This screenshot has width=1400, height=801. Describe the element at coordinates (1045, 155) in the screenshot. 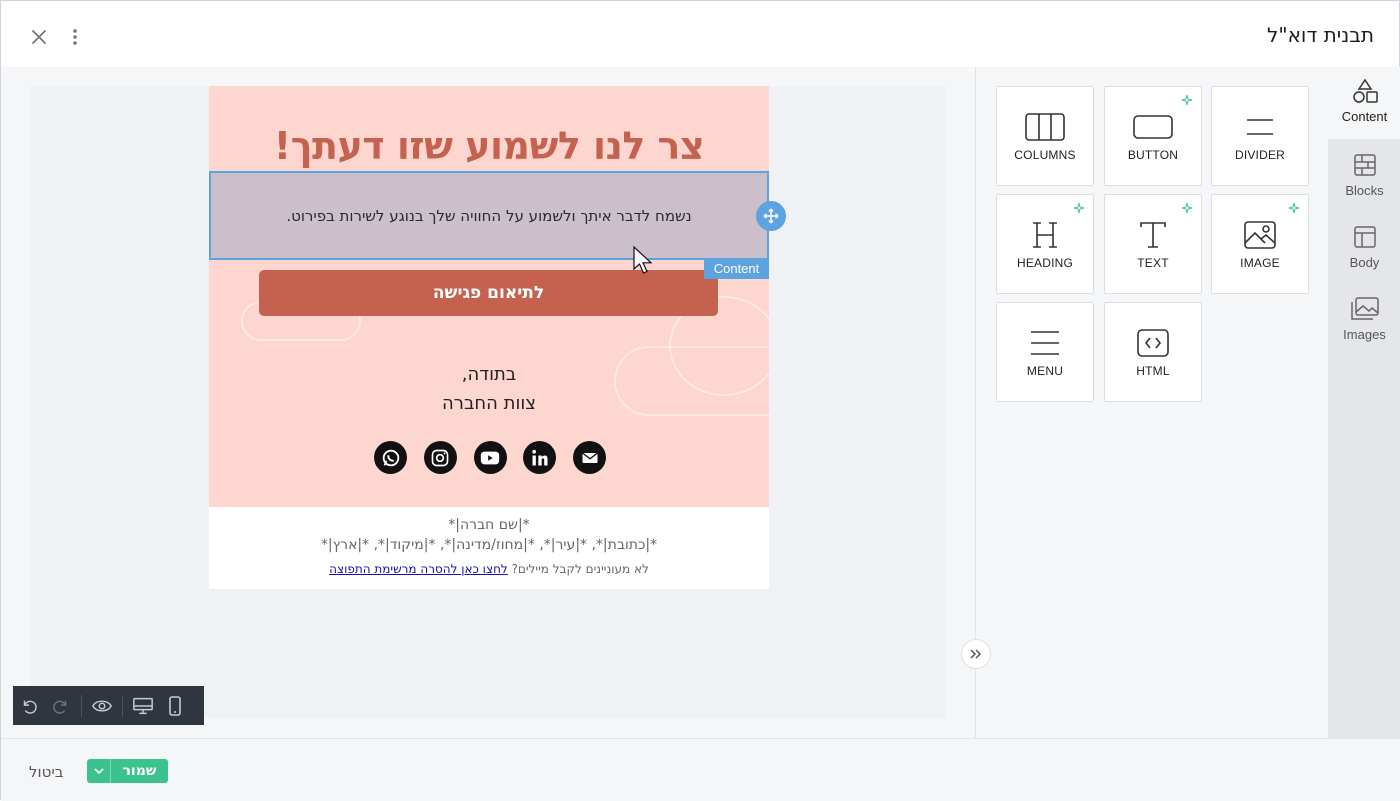

I see `tile-label: COLUMNS` at that location.